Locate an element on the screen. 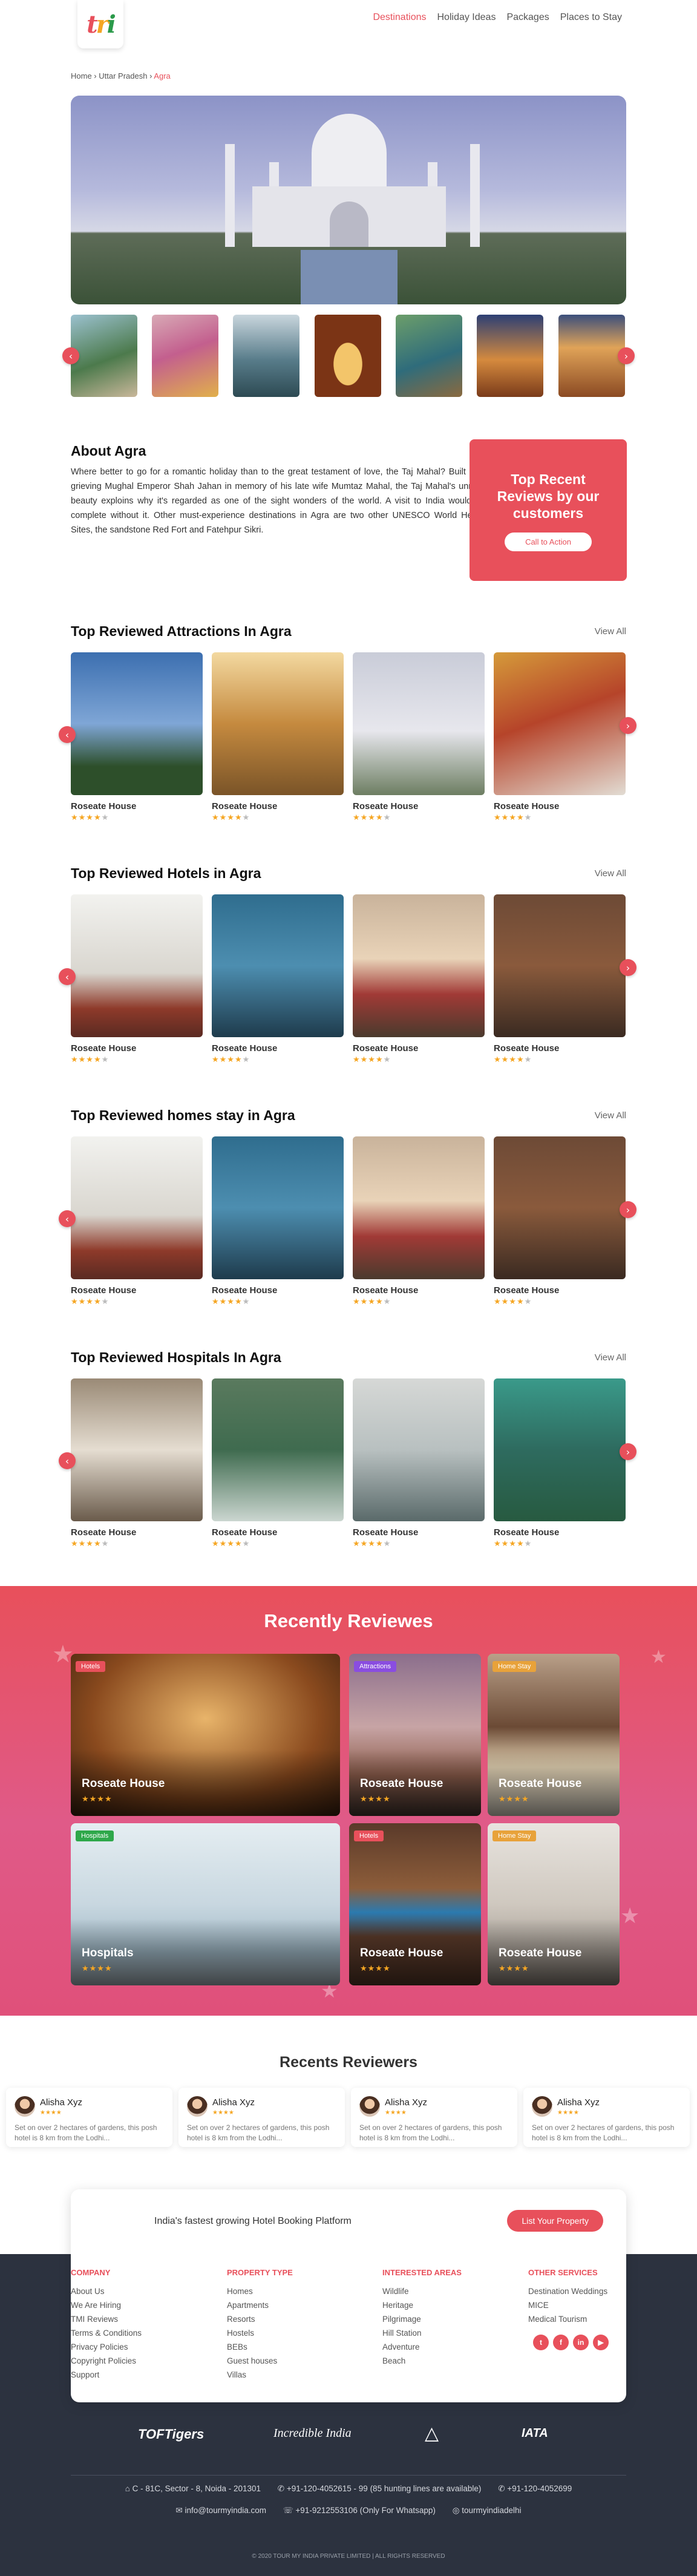  footer-link: About Us is located at coordinates (106, 2291).